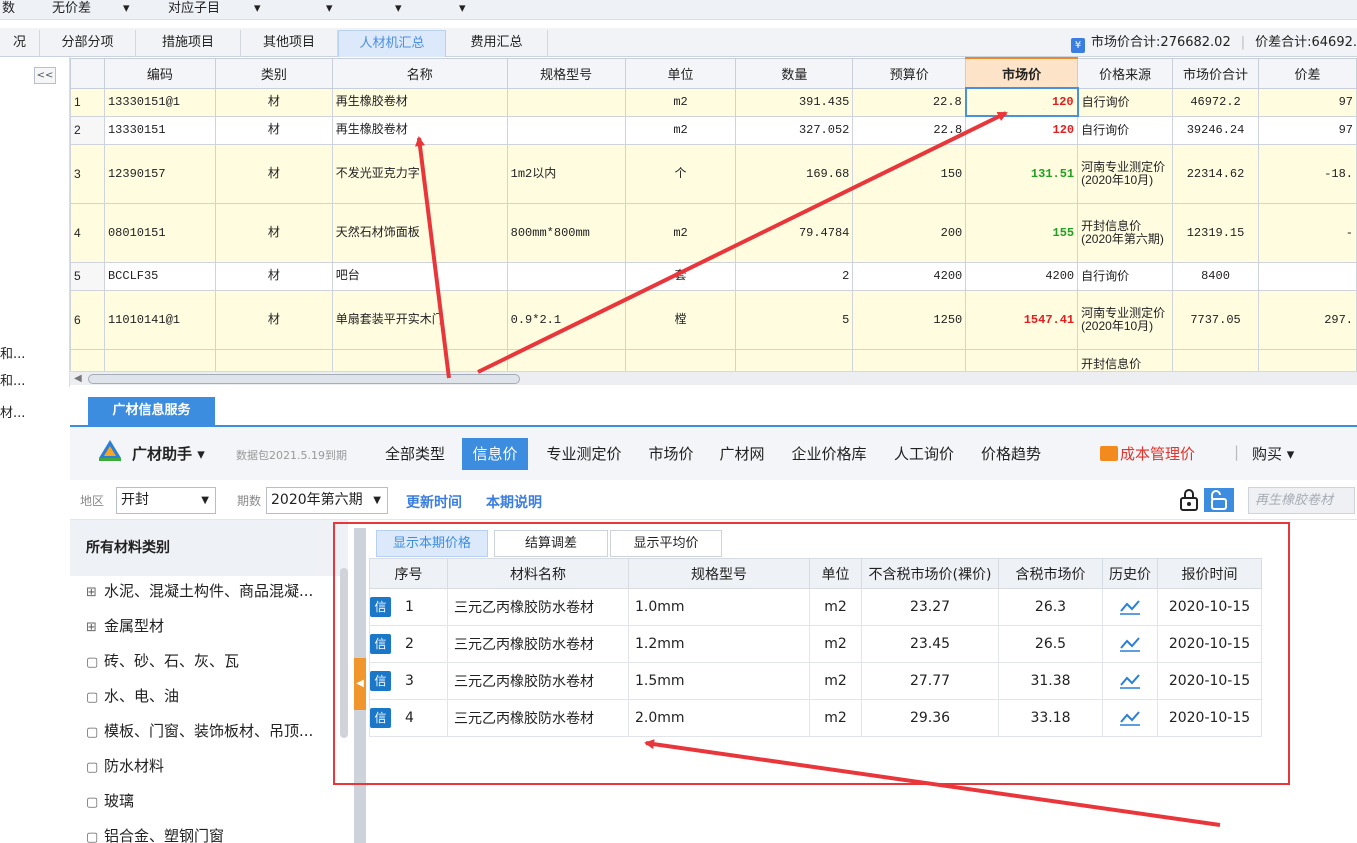 The width and height of the screenshot is (1357, 843). What do you see at coordinates (434, 502) in the screenshot?
I see `update-time-link: 更新时间` at bounding box center [434, 502].